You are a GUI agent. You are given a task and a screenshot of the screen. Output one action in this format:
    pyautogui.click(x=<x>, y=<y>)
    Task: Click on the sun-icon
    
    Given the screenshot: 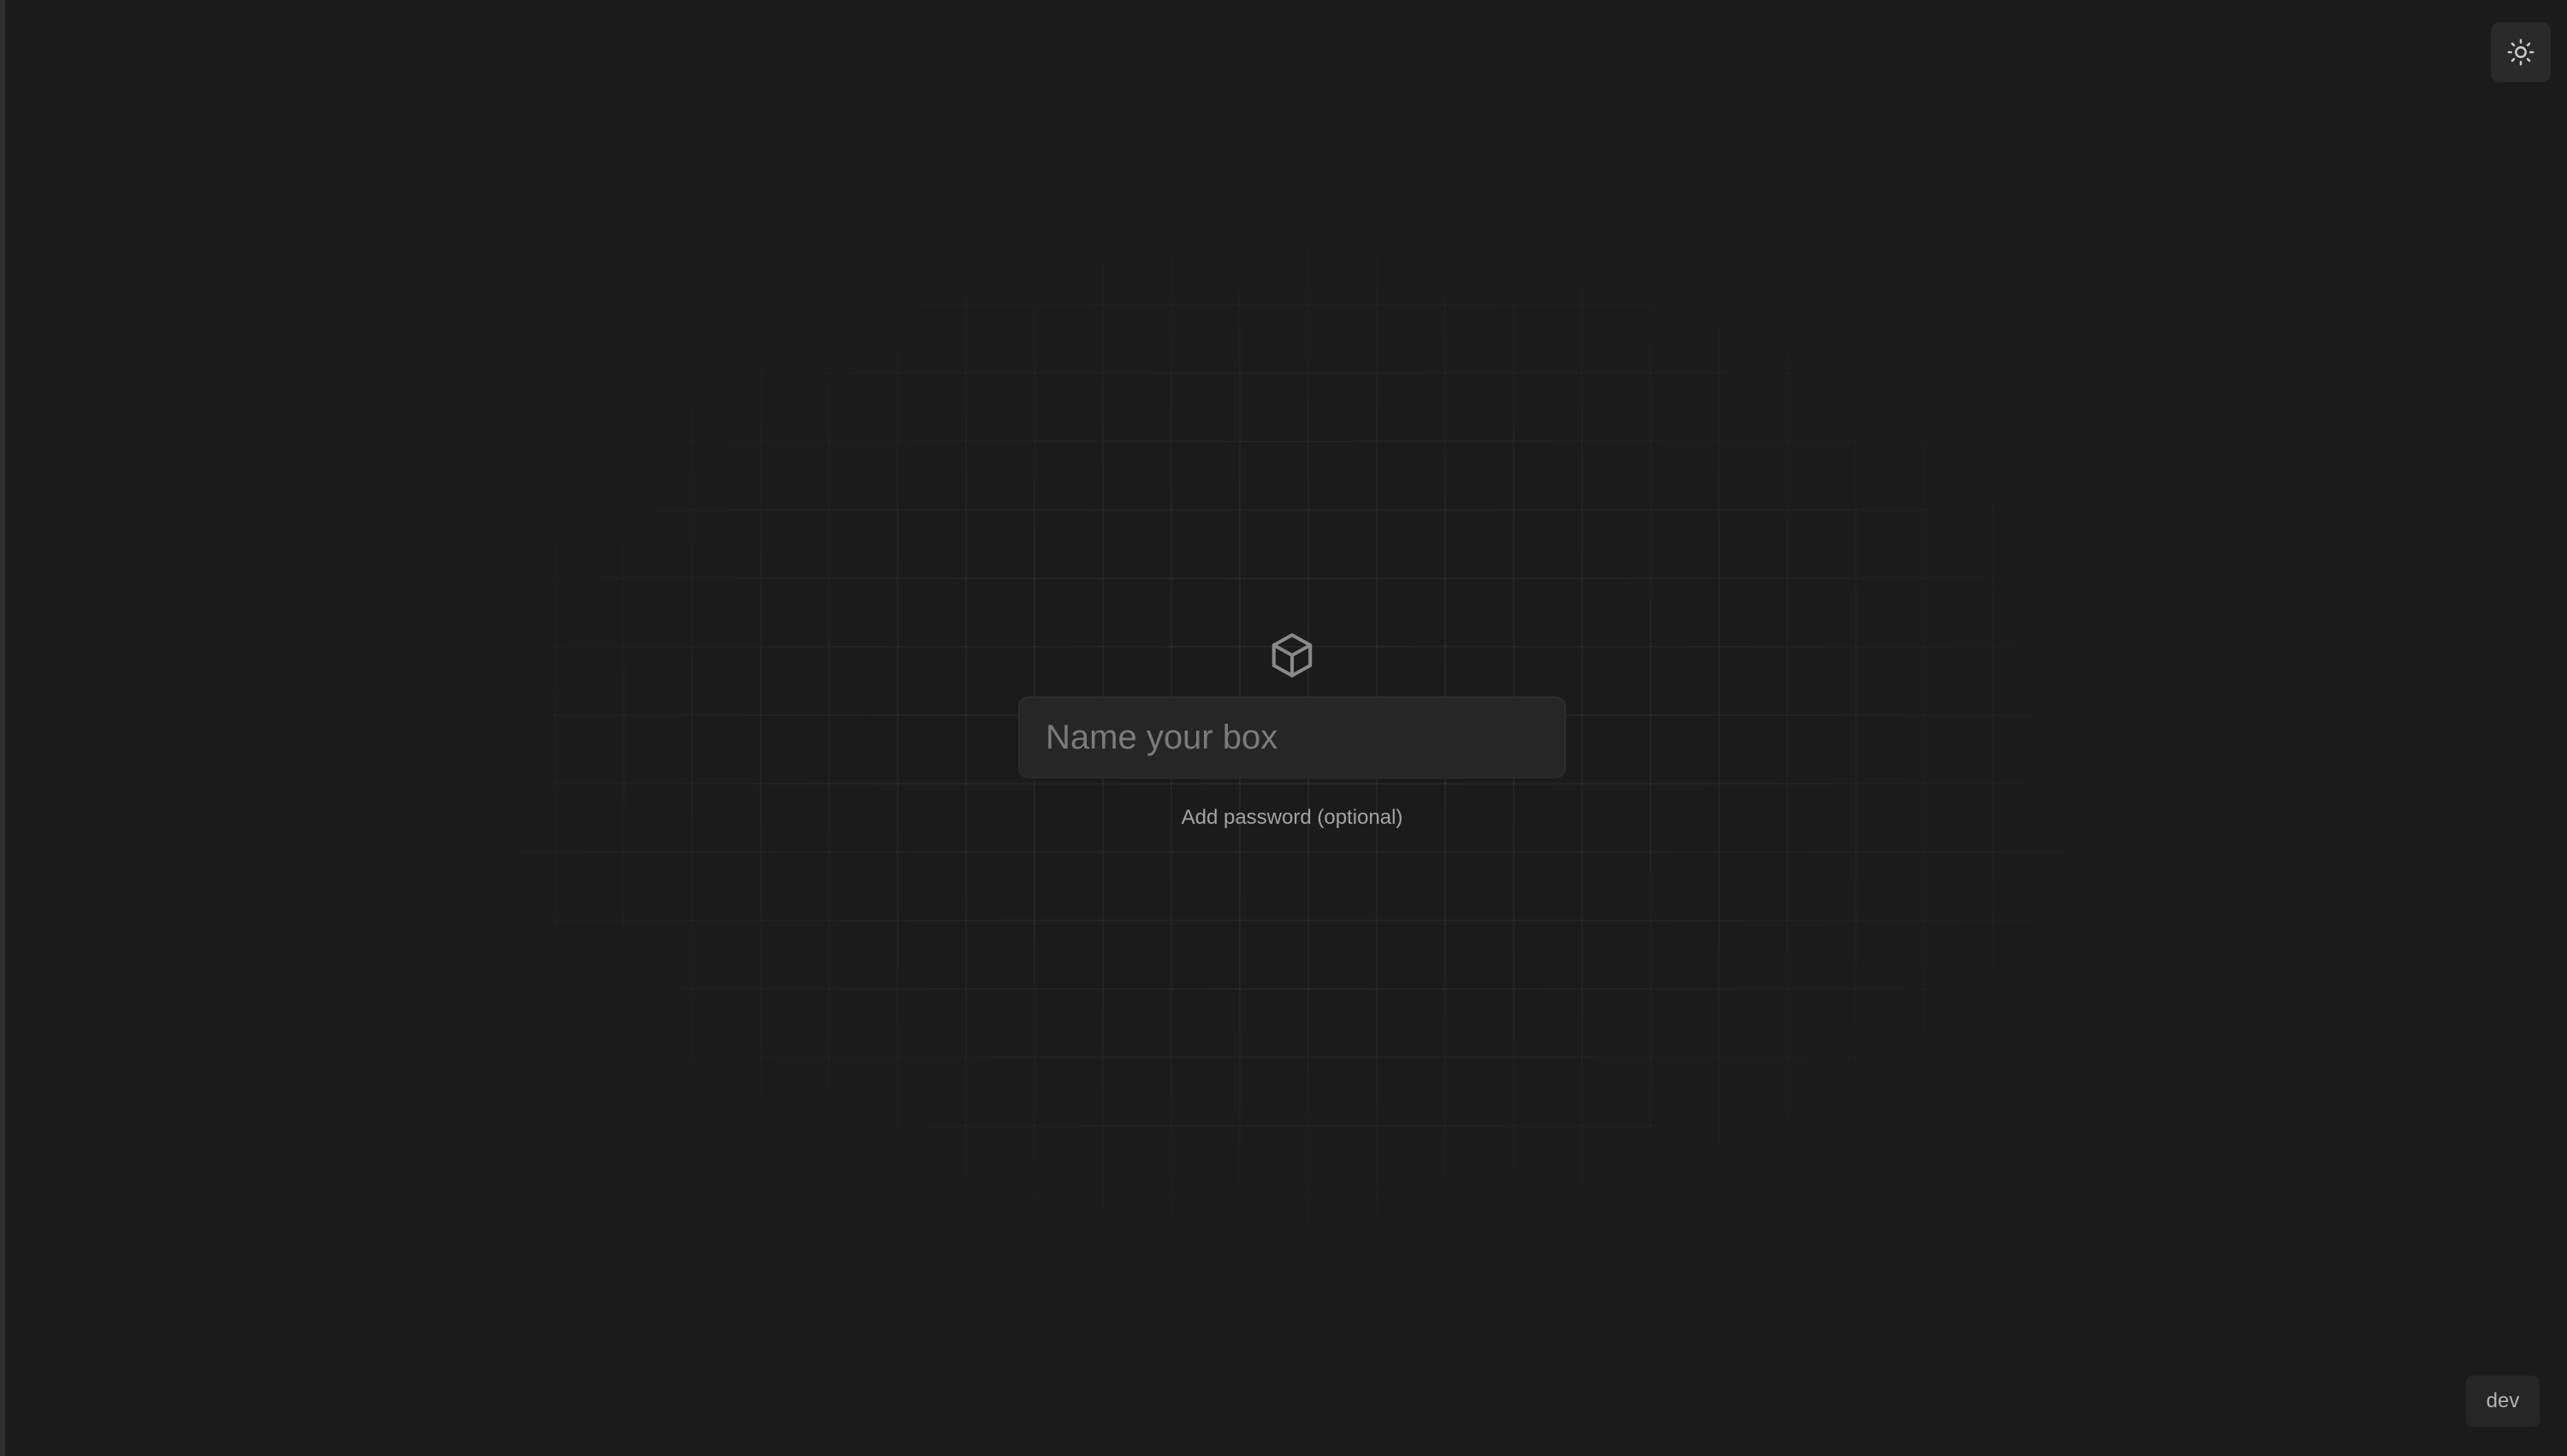 What is the action you would take?
    pyautogui.click(x=2520, y=52)
    